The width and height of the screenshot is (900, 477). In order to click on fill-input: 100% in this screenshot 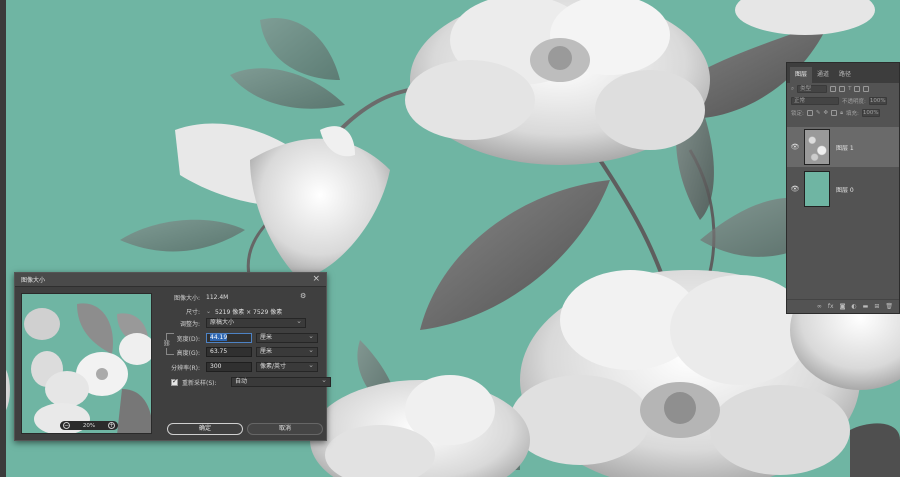, I will do `click(870, 113)`.